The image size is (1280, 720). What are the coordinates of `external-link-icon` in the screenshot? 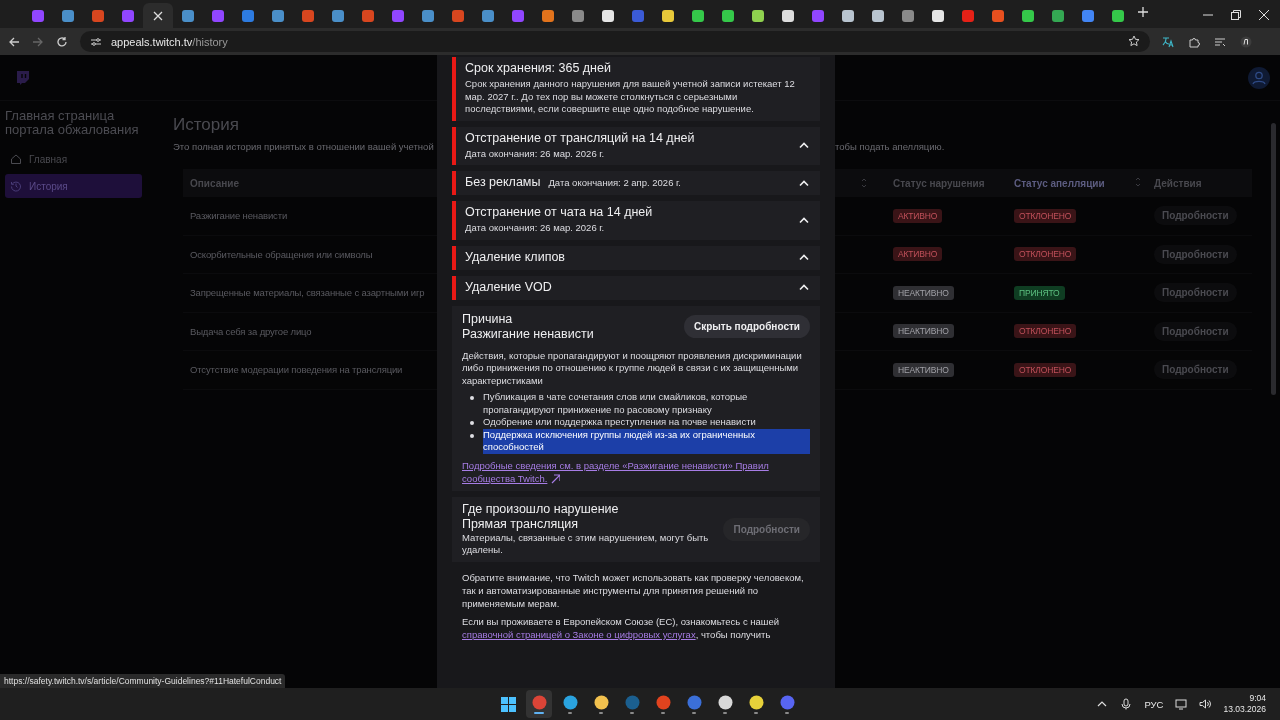 It's located at (555, 479).